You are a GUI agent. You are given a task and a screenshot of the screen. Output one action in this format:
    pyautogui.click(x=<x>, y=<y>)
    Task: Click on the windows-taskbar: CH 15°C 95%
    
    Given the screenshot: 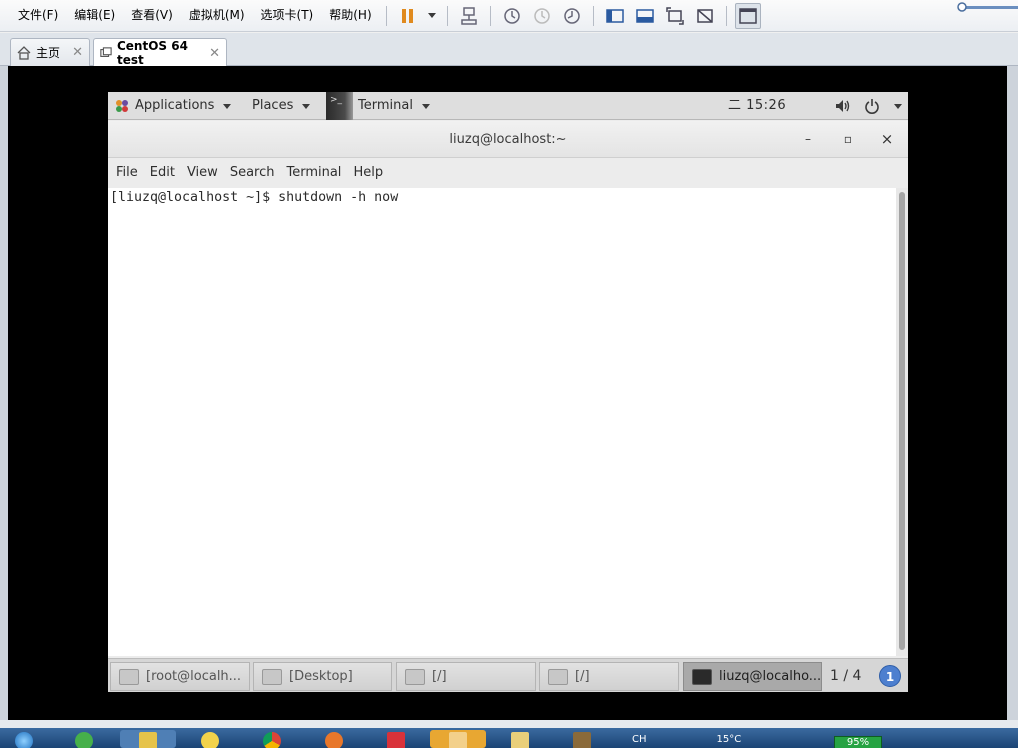 What is the action you would take?
    pyautogui.click(x=509, y=738)
    